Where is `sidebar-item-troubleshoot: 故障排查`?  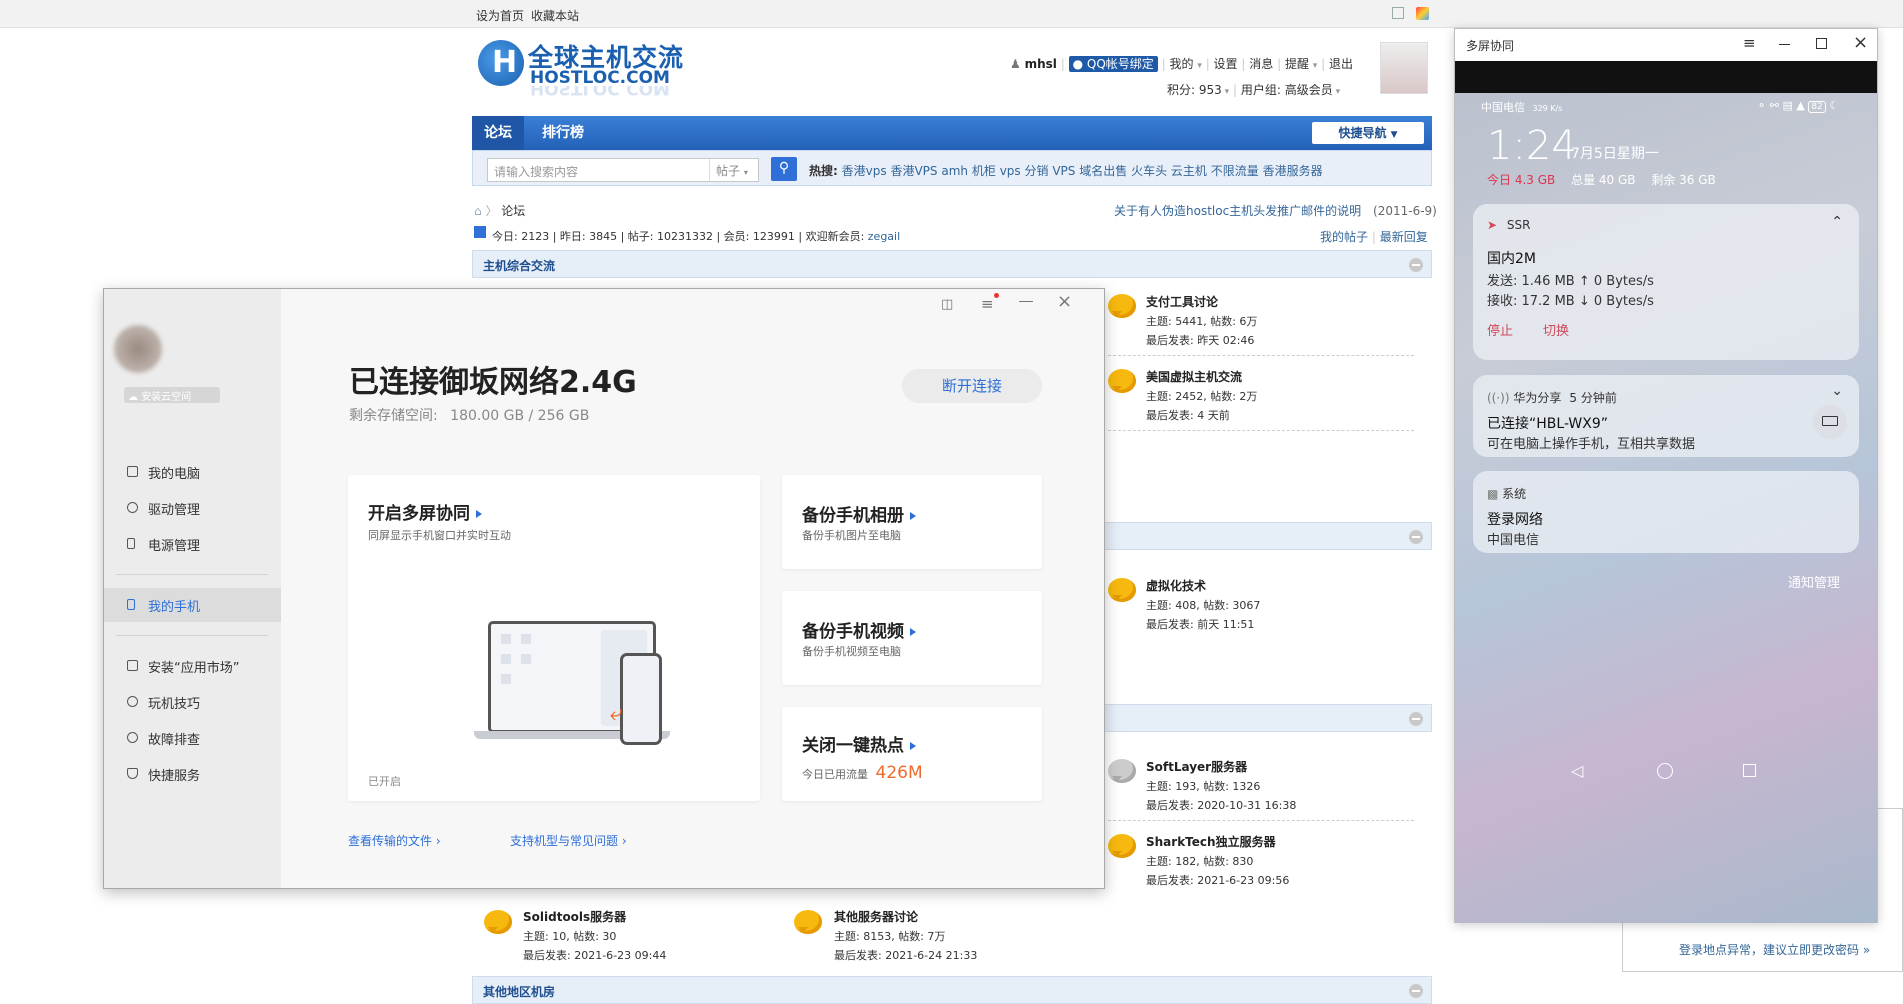 sidebar-item-troubleshoot: 故障排查 is located at coordinates (192, 738).